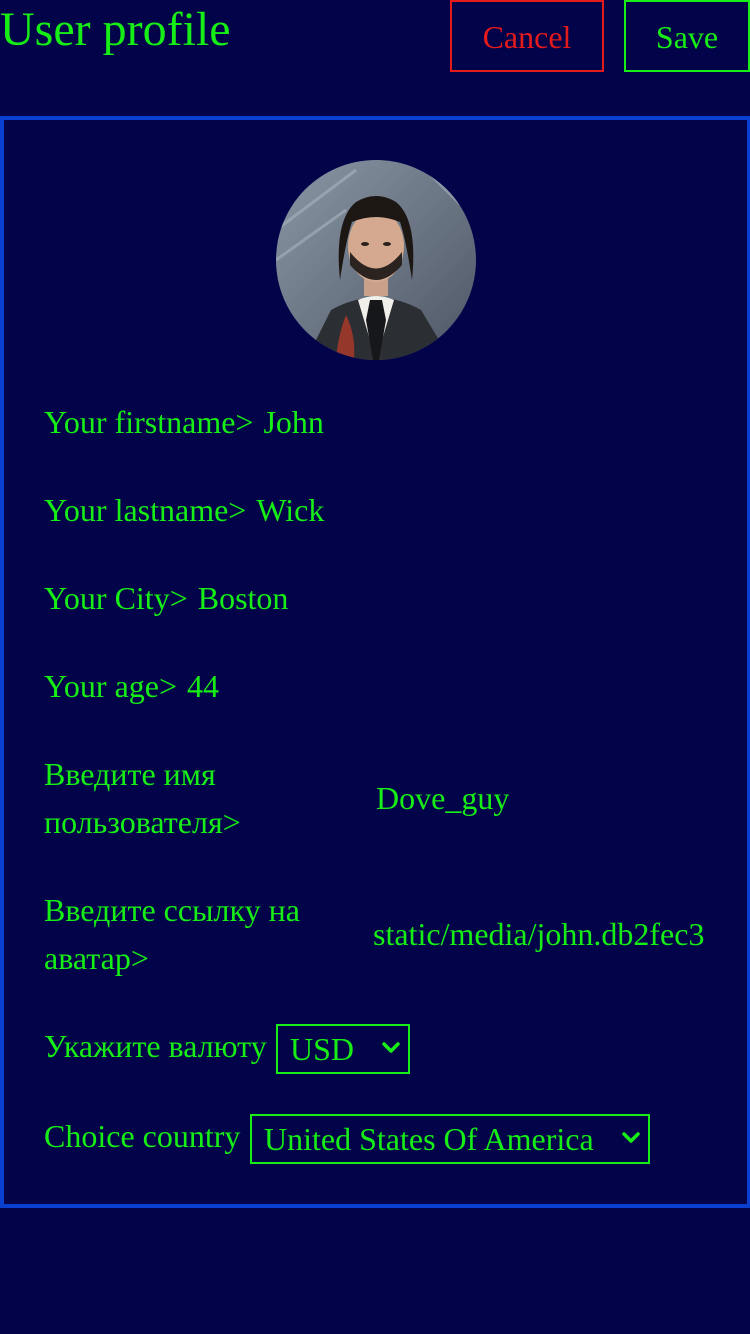  Describe the element at coordinates (442, 798) in the screenshot. I see `username-field: Dove_guy` at that location.